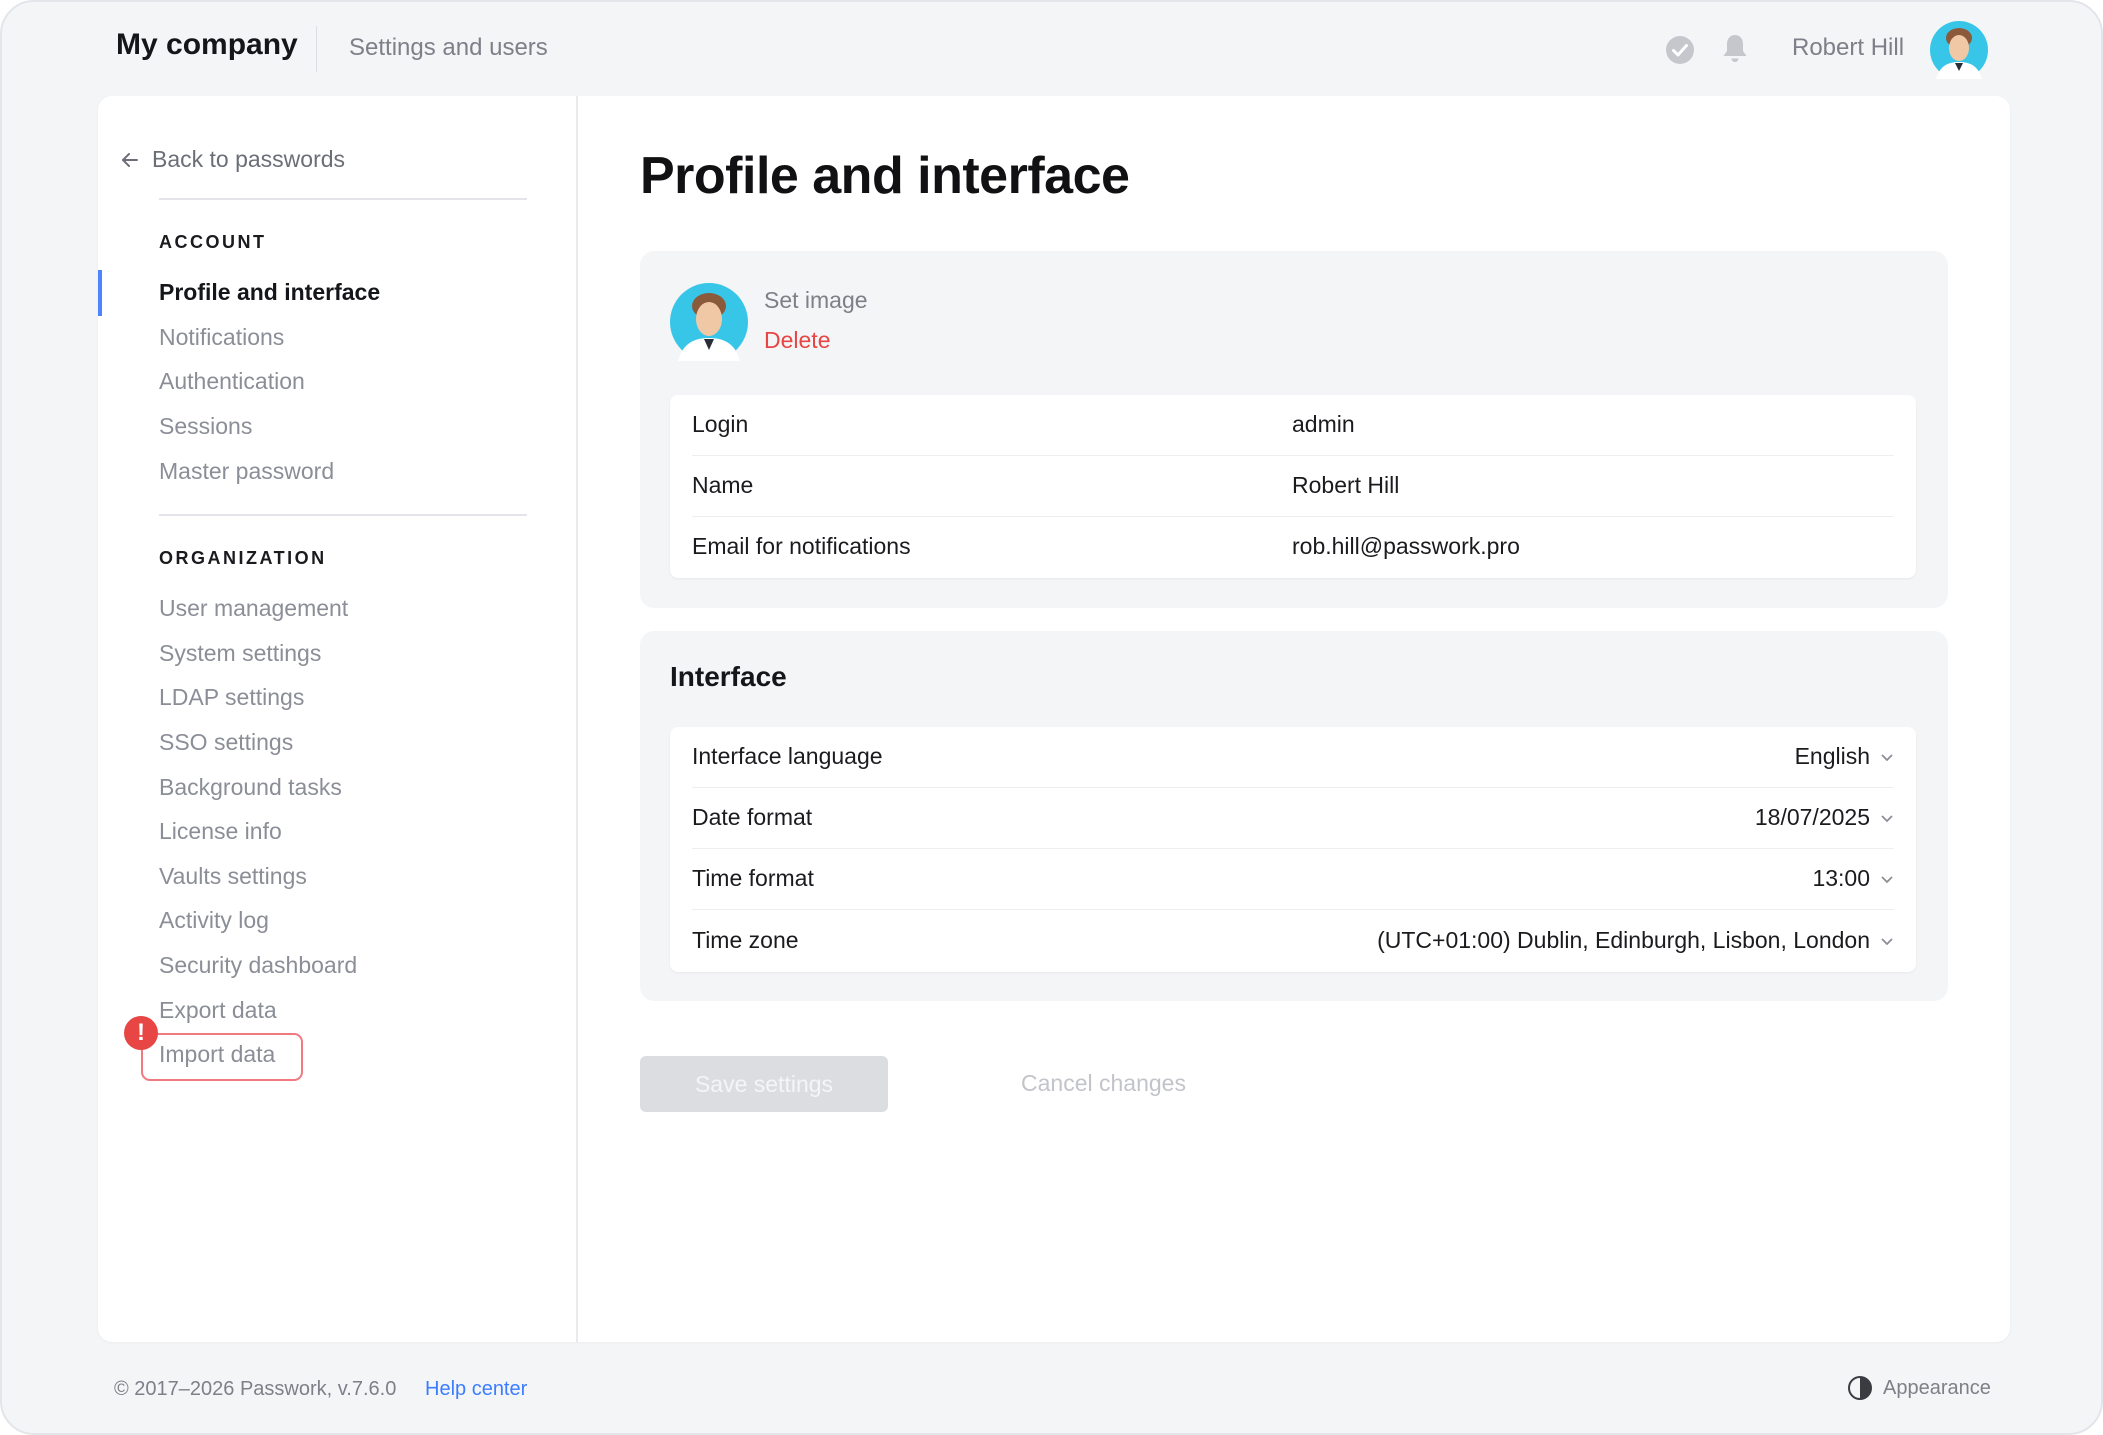 Image resolution: width=2103 pixels, height=1435 pixels. I want to click on sidebar-item-background-tasks: Background tasks, so click(250, 787).